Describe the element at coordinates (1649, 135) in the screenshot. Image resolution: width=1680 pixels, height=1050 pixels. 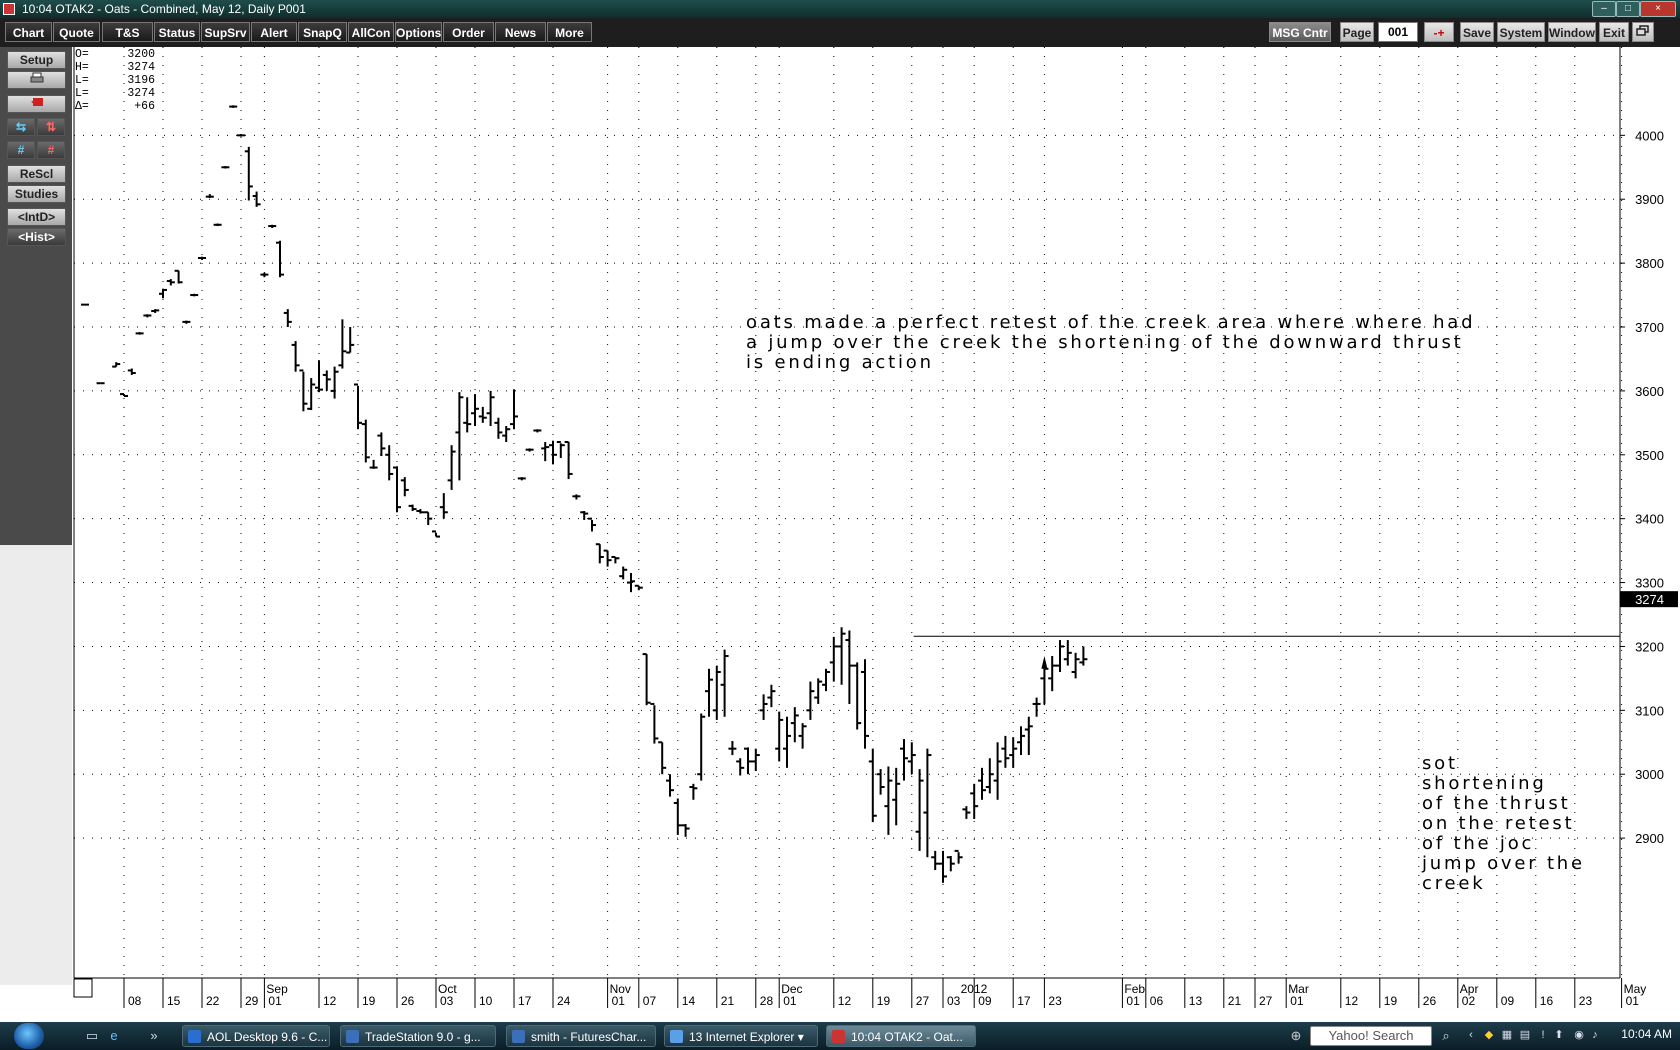
I see `price-tick-label: 4000` at that location.